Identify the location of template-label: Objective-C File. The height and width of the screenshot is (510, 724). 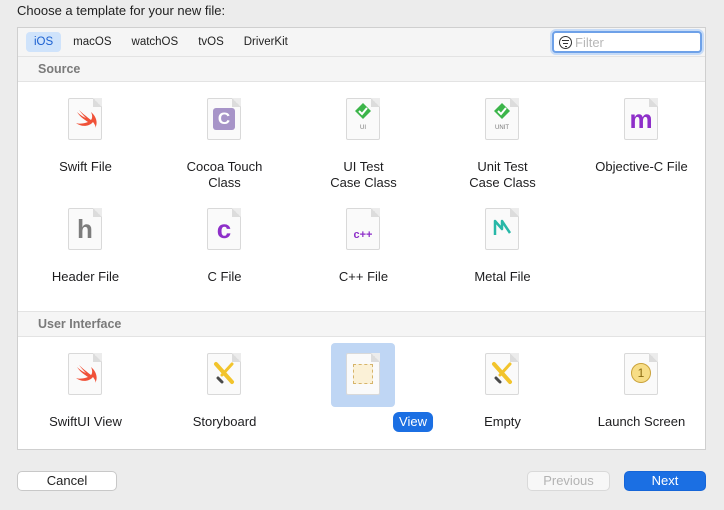
(641, 166).